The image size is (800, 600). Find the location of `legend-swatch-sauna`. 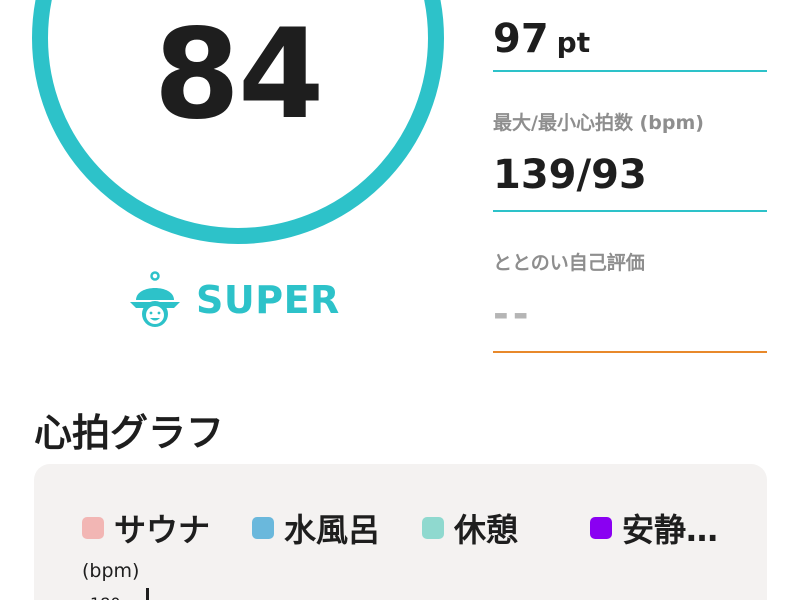

legend-swatch-sauna is located at coordinates (93, 528).